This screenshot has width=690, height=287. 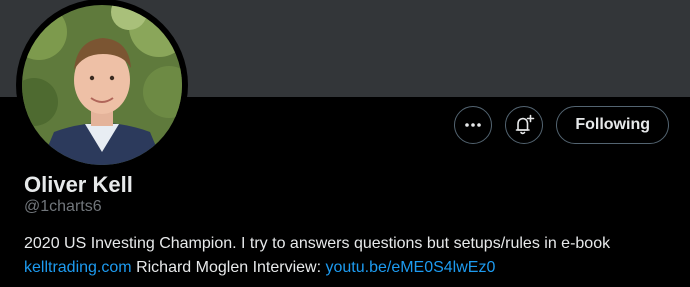 I want to click on avatar-image, so click(x=102, y=85).